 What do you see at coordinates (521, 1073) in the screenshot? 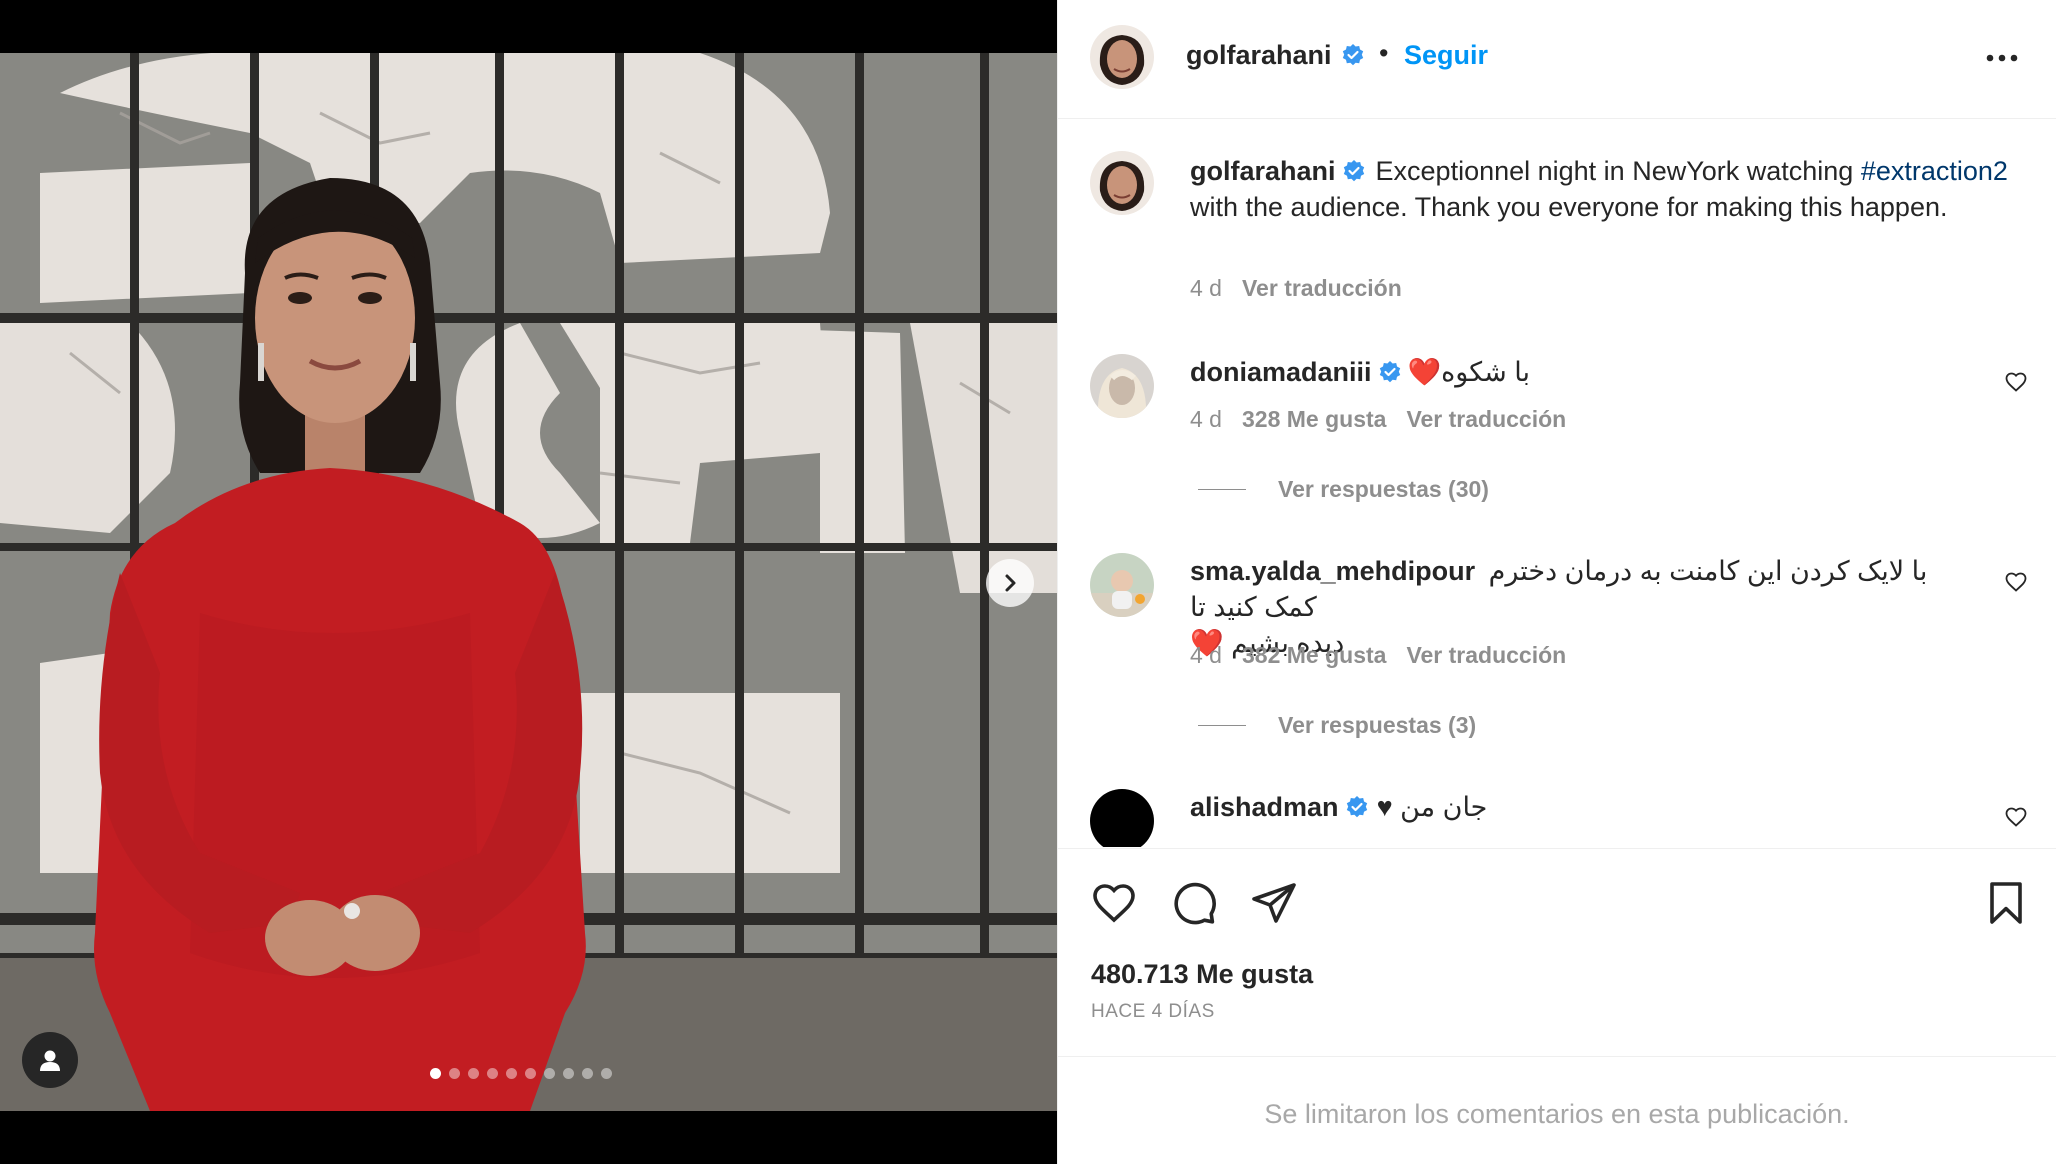
I see `carousel-indicator` at bounding box center [521, 1073].